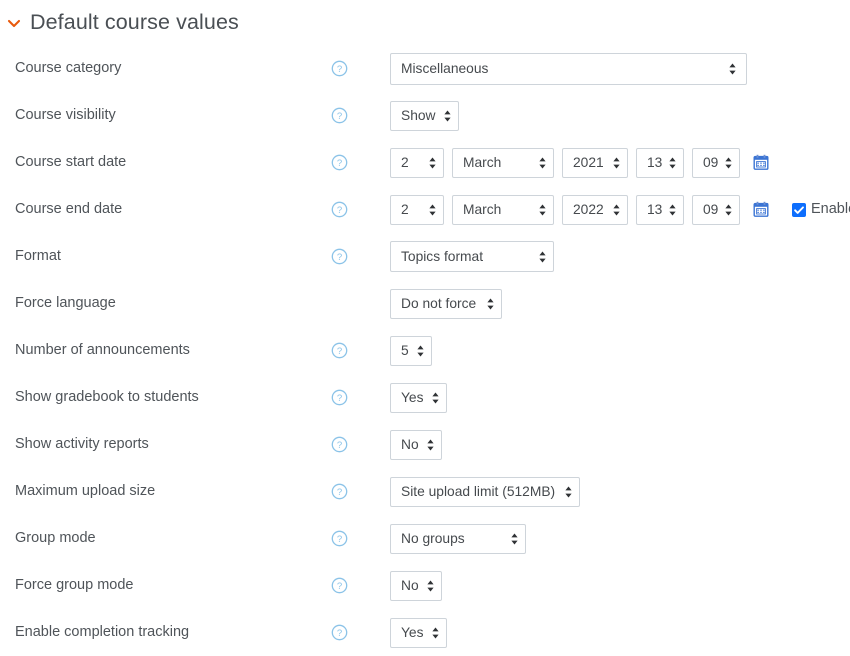 Image resolution: width=850 pixels, height=656 pixels. I want to click on select-force-language: Do not force, so click(446, 303).